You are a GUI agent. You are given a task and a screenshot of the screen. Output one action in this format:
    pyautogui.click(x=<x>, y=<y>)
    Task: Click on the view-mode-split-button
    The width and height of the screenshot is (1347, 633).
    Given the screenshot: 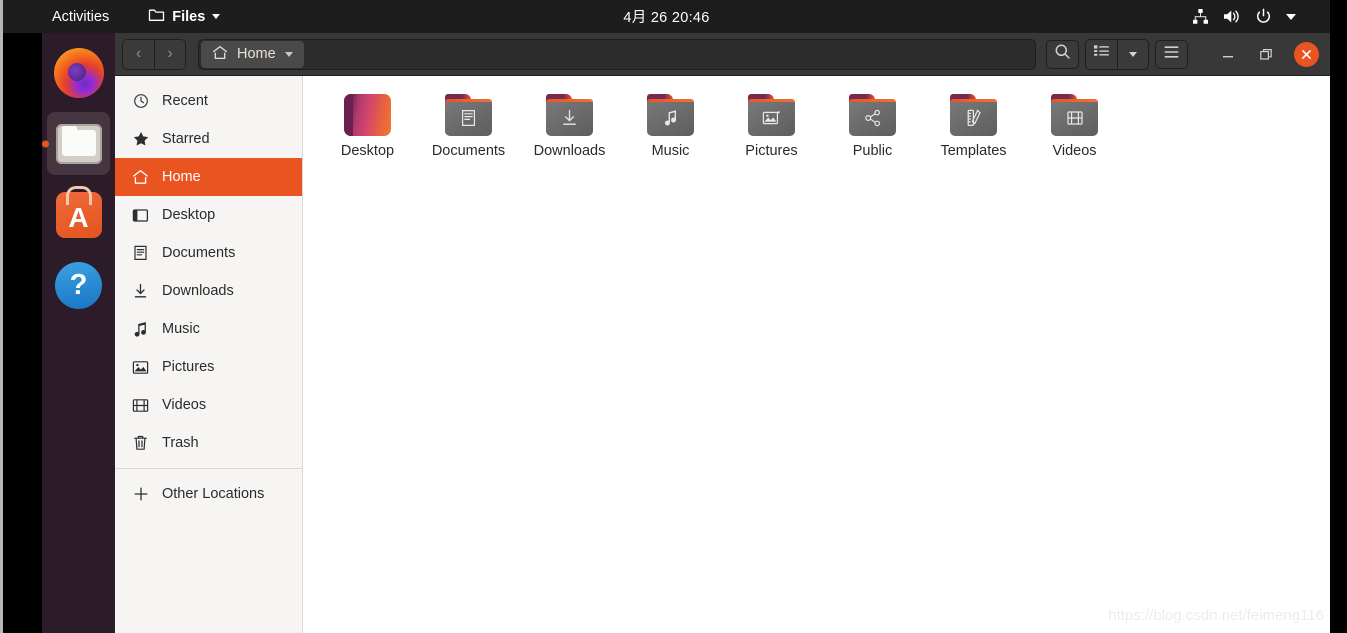 What is the action you would take?
    pyautogui.click(x=1117, y=54)
    